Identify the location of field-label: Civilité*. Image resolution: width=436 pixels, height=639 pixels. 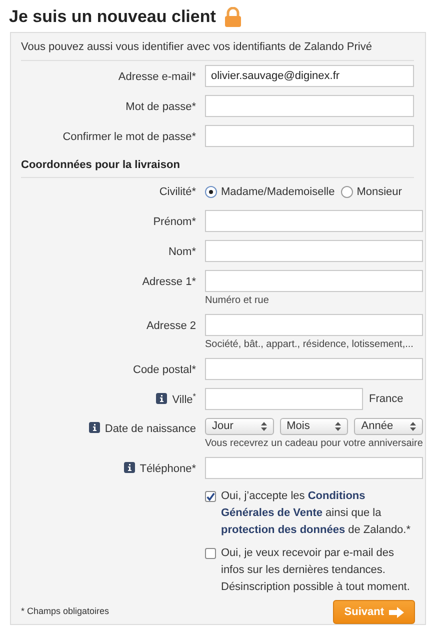
(177, 192).